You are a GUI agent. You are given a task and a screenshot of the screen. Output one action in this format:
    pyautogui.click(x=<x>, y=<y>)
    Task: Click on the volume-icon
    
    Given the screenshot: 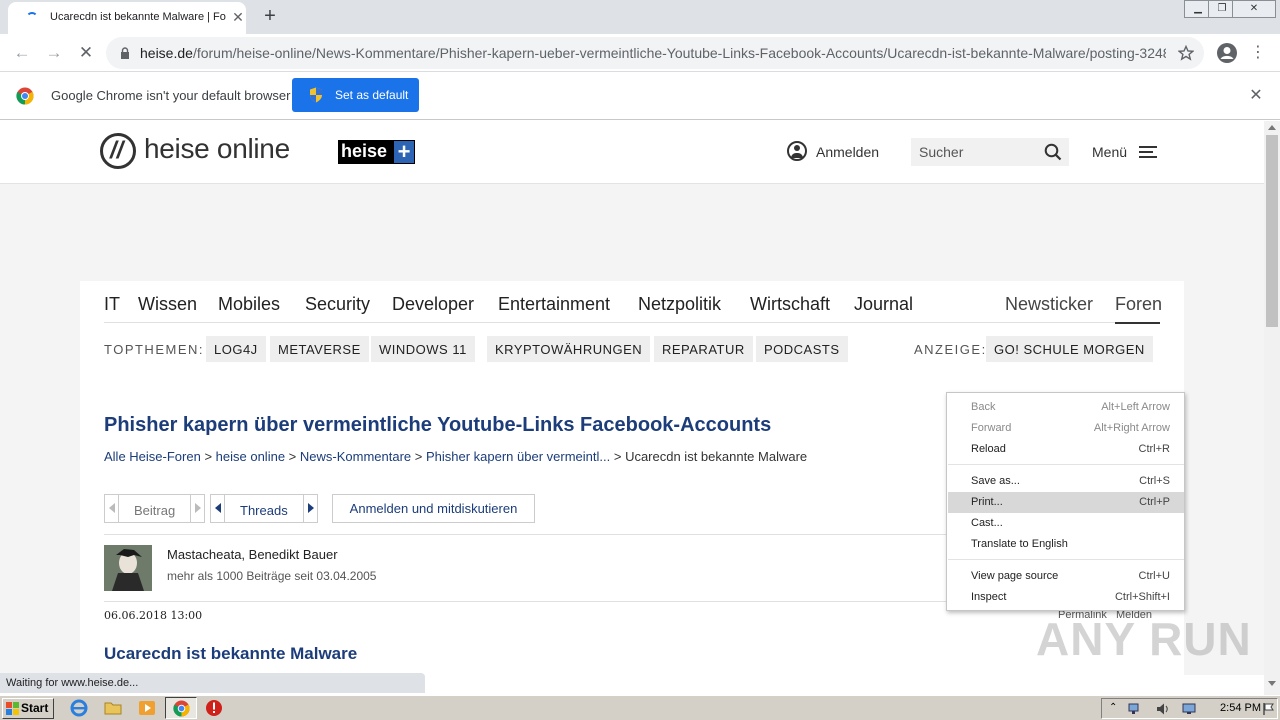 What is the action you would take?
    pyautogui.click(x=1163, y=709)
    